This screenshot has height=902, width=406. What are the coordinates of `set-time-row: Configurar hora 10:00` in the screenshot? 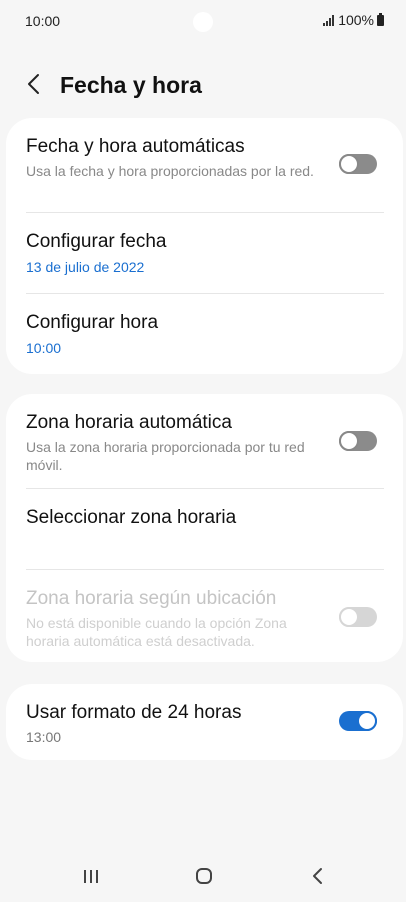 It's located at (204, 334).